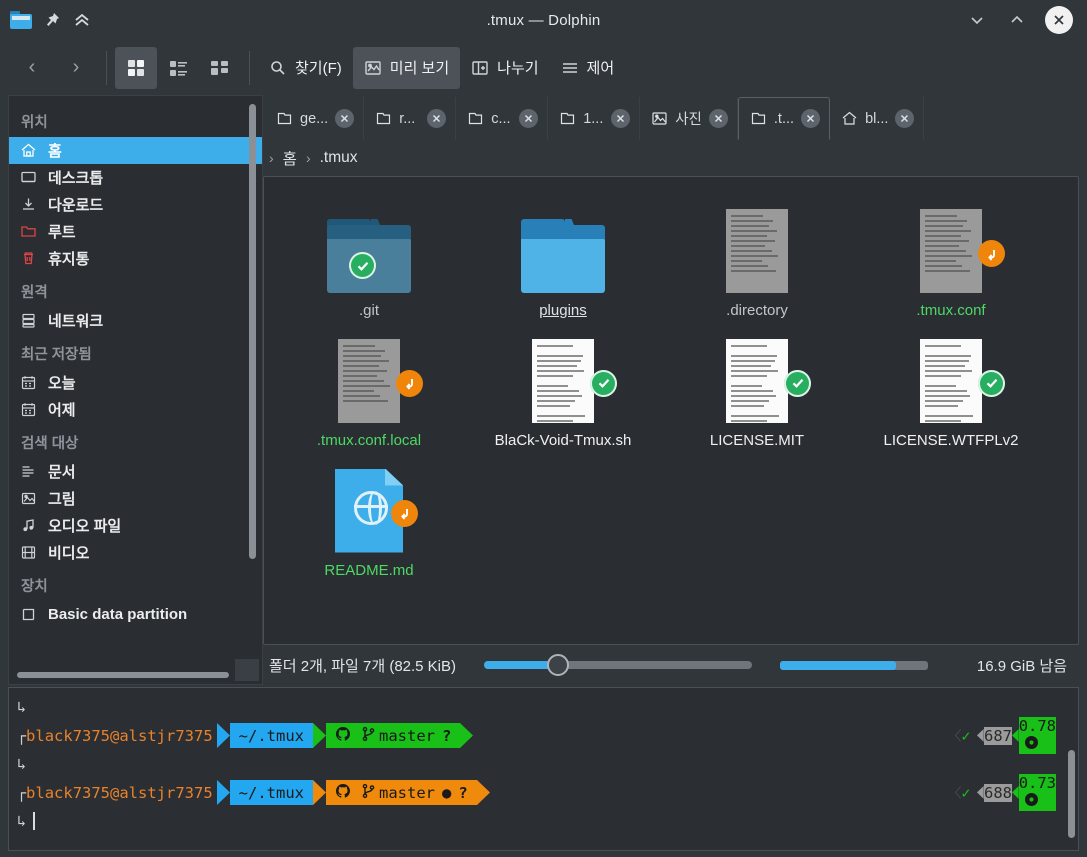 Image resolution: width=1087 pixels, height=857 pixels. What do you see at coordinates (504, 68) in the screenshot?
I see `split-button: 나누기` at bounding box center [504, 68].